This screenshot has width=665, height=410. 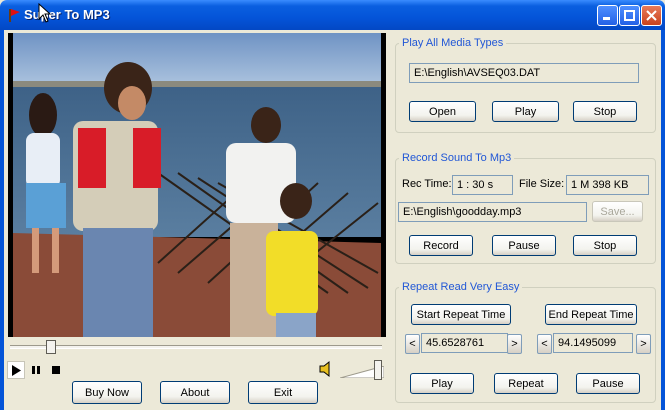 What do you see at coordinates (441, 245) in the screenshot?
I see `record-button: Record` at bounding box center [441, 245].